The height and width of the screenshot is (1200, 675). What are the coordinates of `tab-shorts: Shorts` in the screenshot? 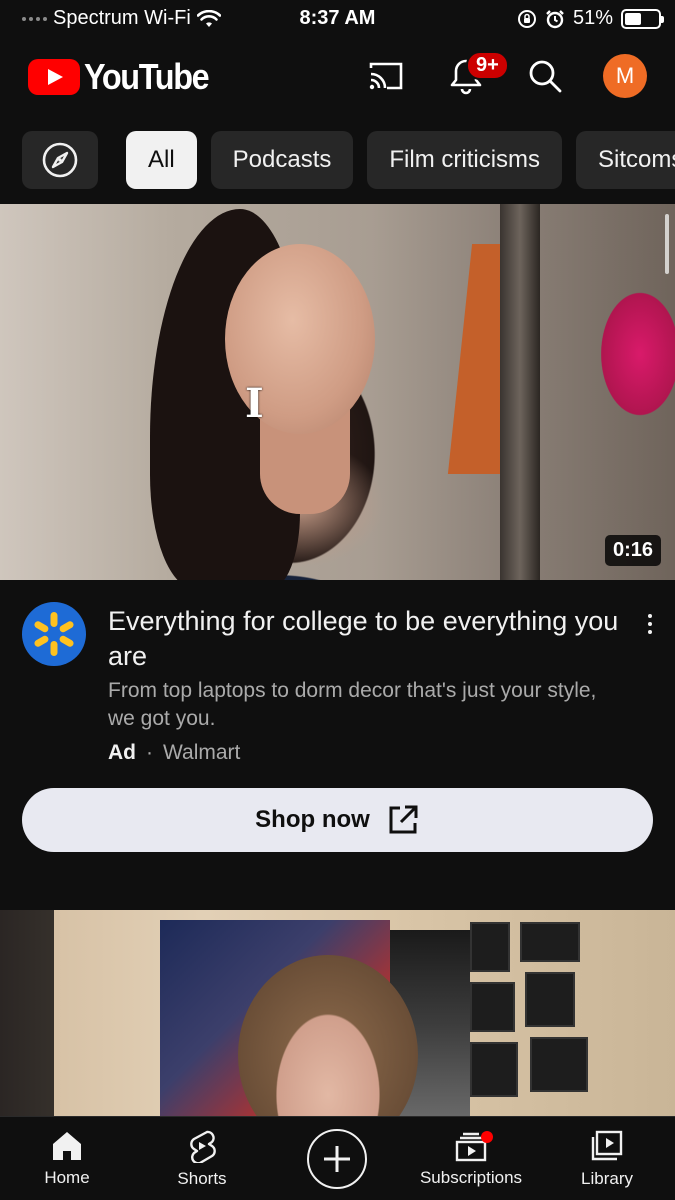 It's located at (202, 1158).